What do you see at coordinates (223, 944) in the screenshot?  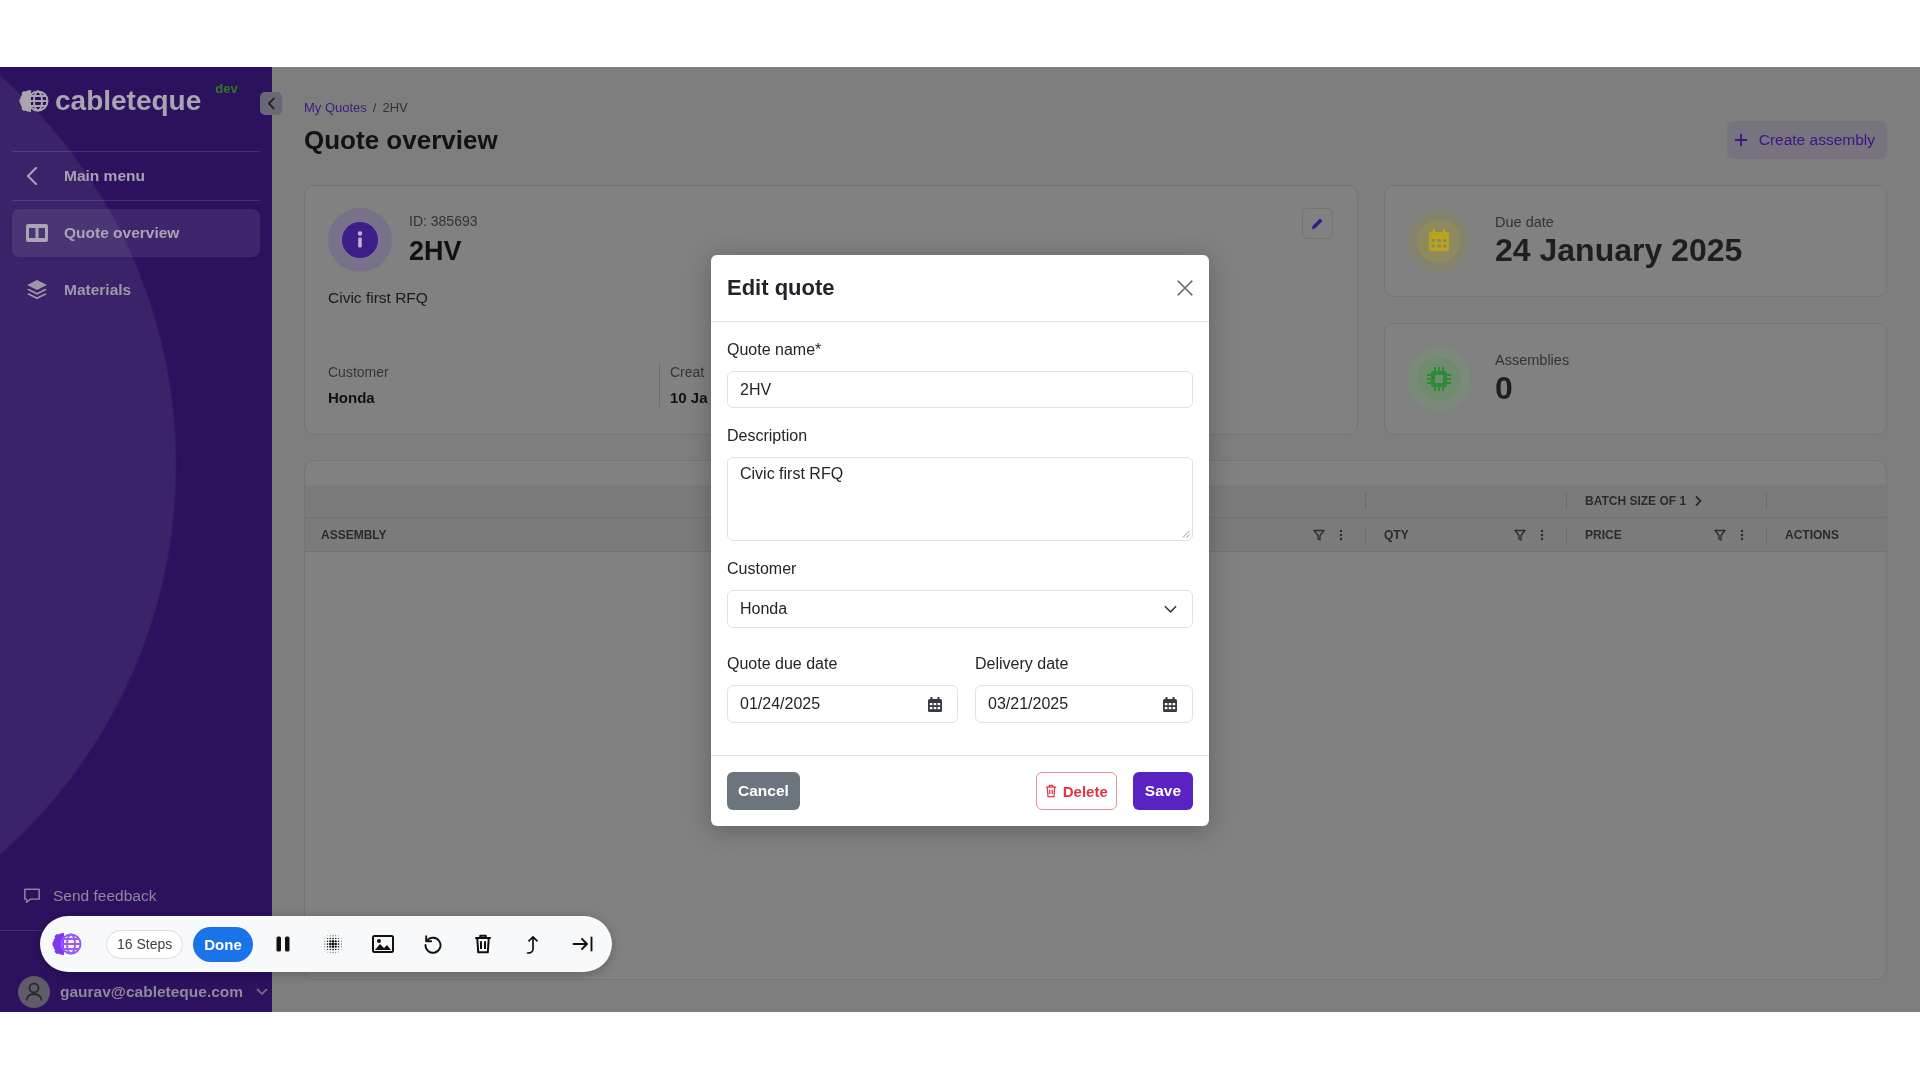 I see `done-button: Done` at bounding box center [223, 944].